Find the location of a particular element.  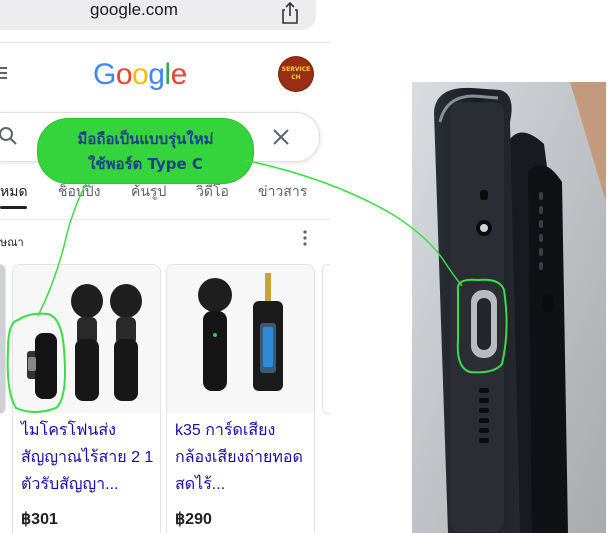

hamburger-icon is located at coordinates (4, 73).